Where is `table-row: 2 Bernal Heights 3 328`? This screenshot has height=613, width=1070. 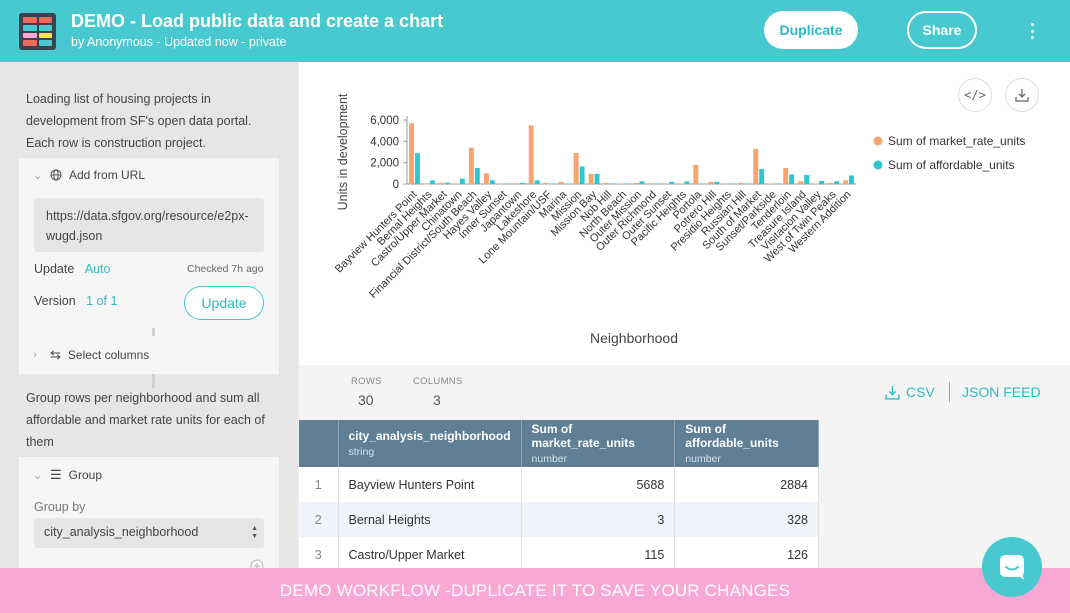 table-row: 2 Bernal Heights 3 328 is located at coordinates (559, 519).